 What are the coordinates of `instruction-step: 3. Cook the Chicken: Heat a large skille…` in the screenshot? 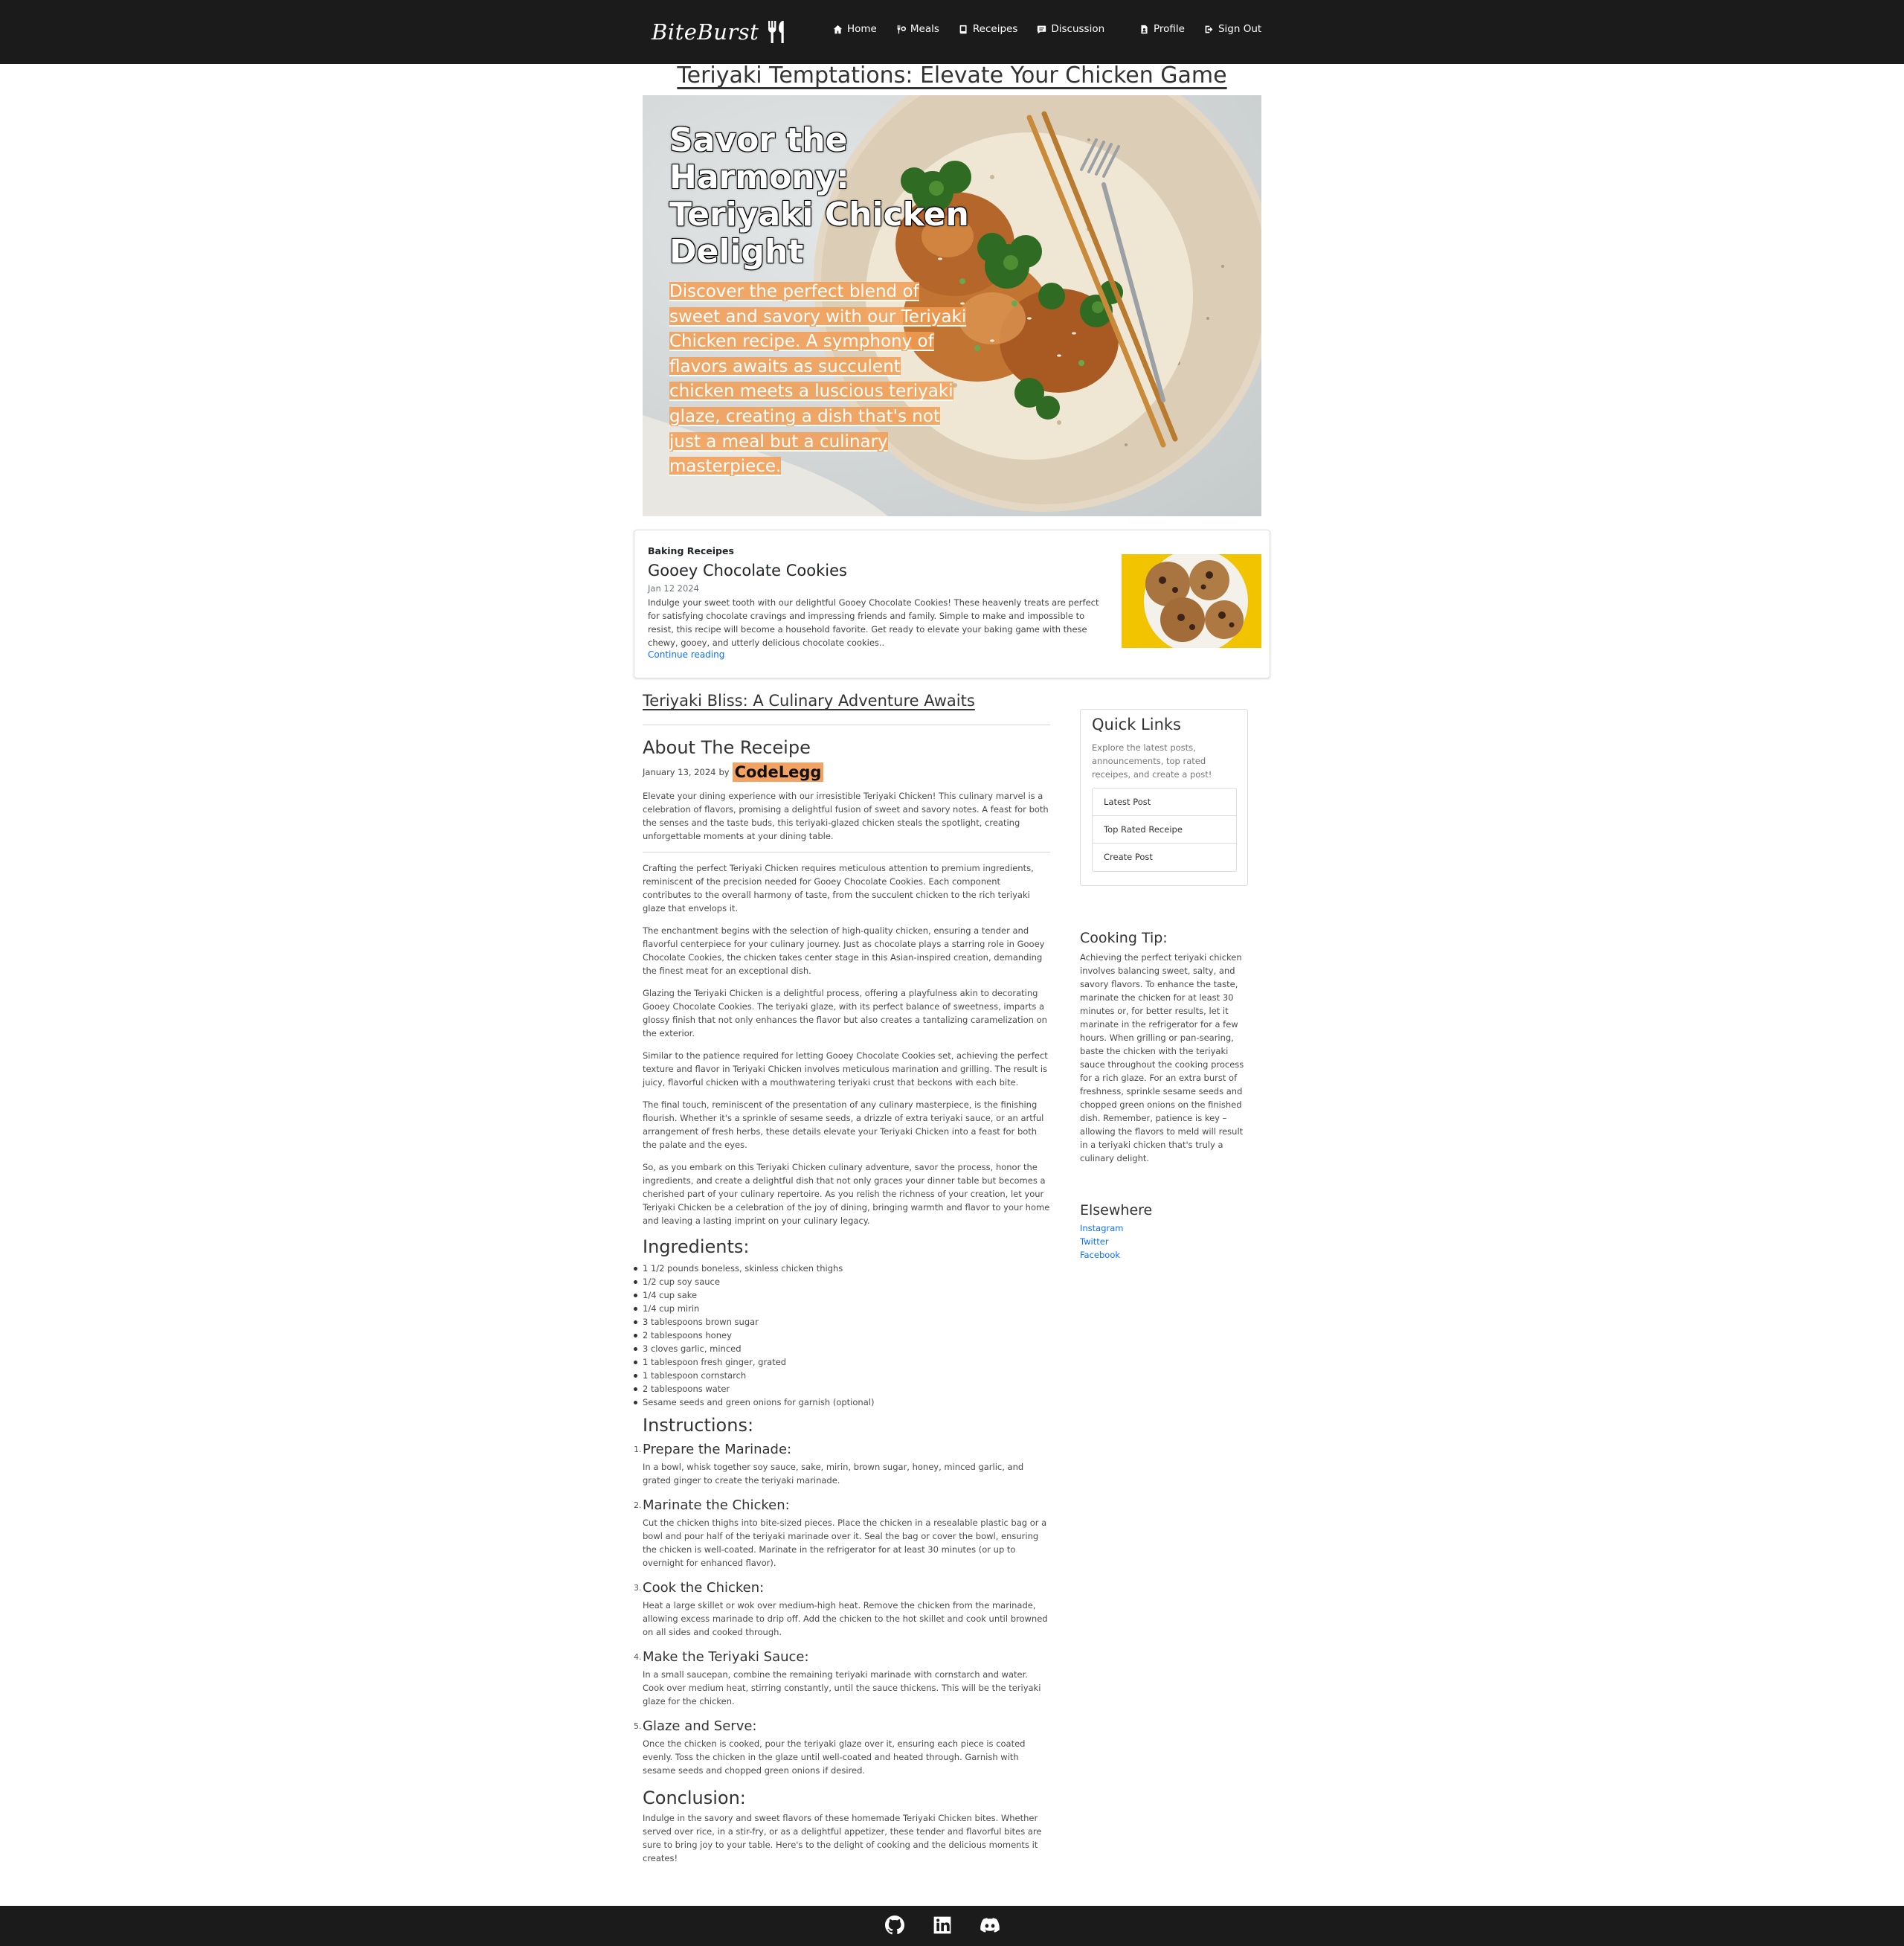 It's located at (842, 1609).